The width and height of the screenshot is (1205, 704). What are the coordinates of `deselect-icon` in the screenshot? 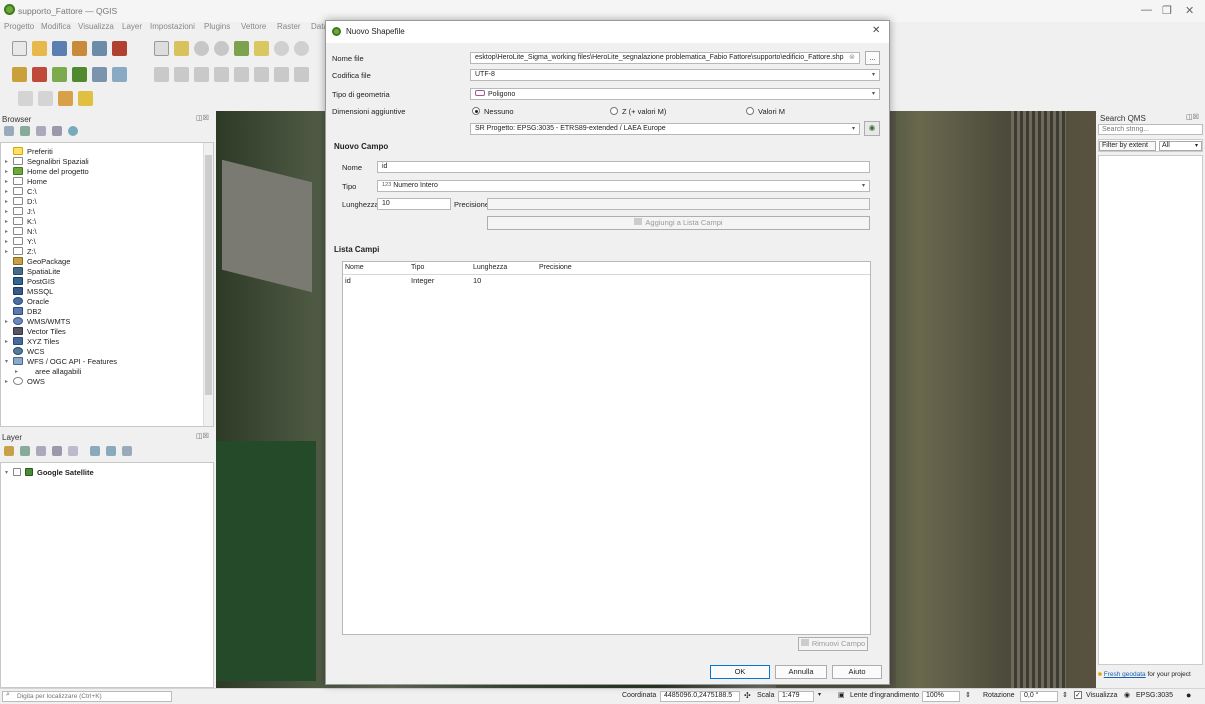 It's located at (65, 98).